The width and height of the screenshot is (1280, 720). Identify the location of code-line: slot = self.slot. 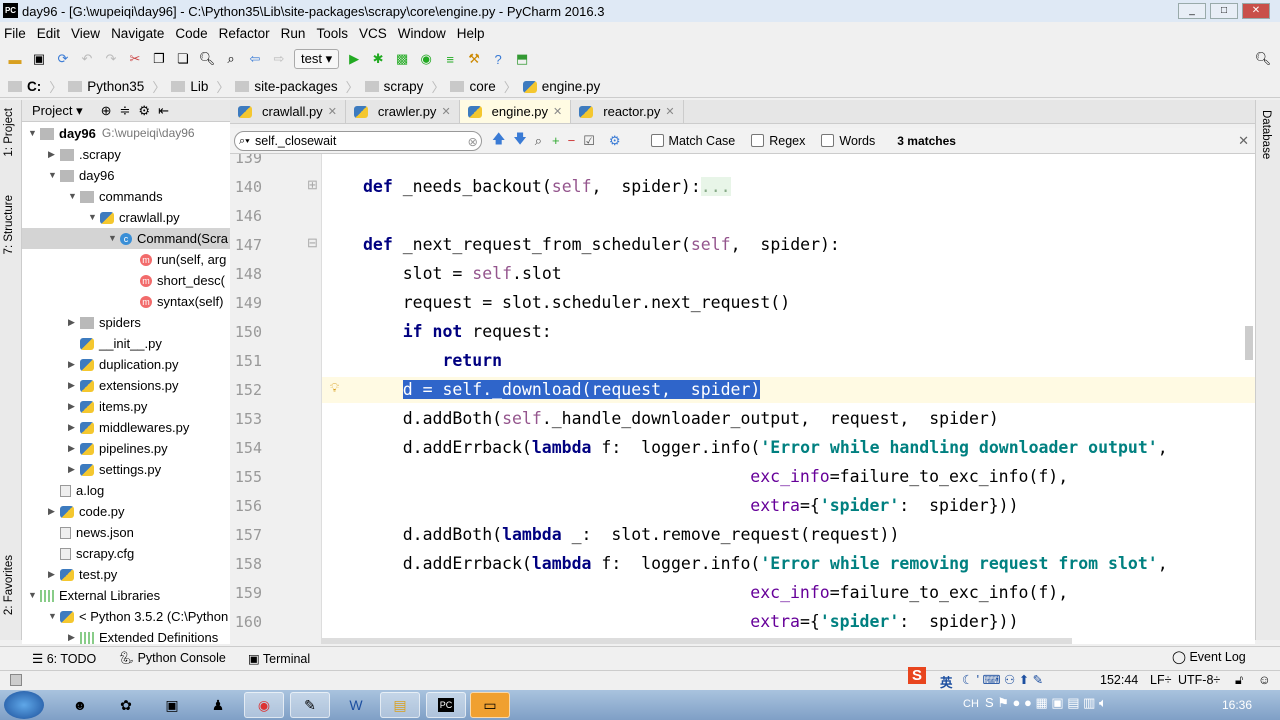
(482, 274).